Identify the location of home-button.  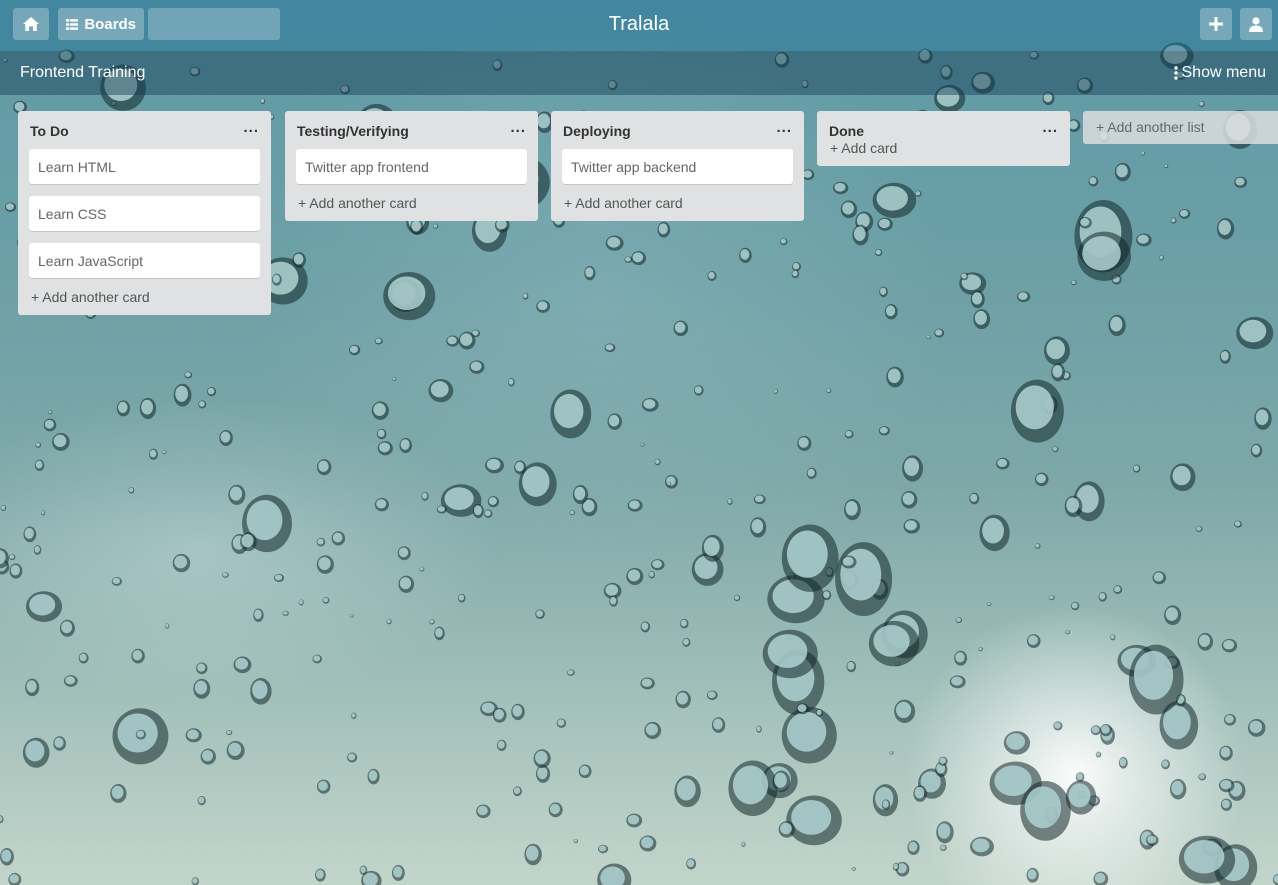
(31, 24).